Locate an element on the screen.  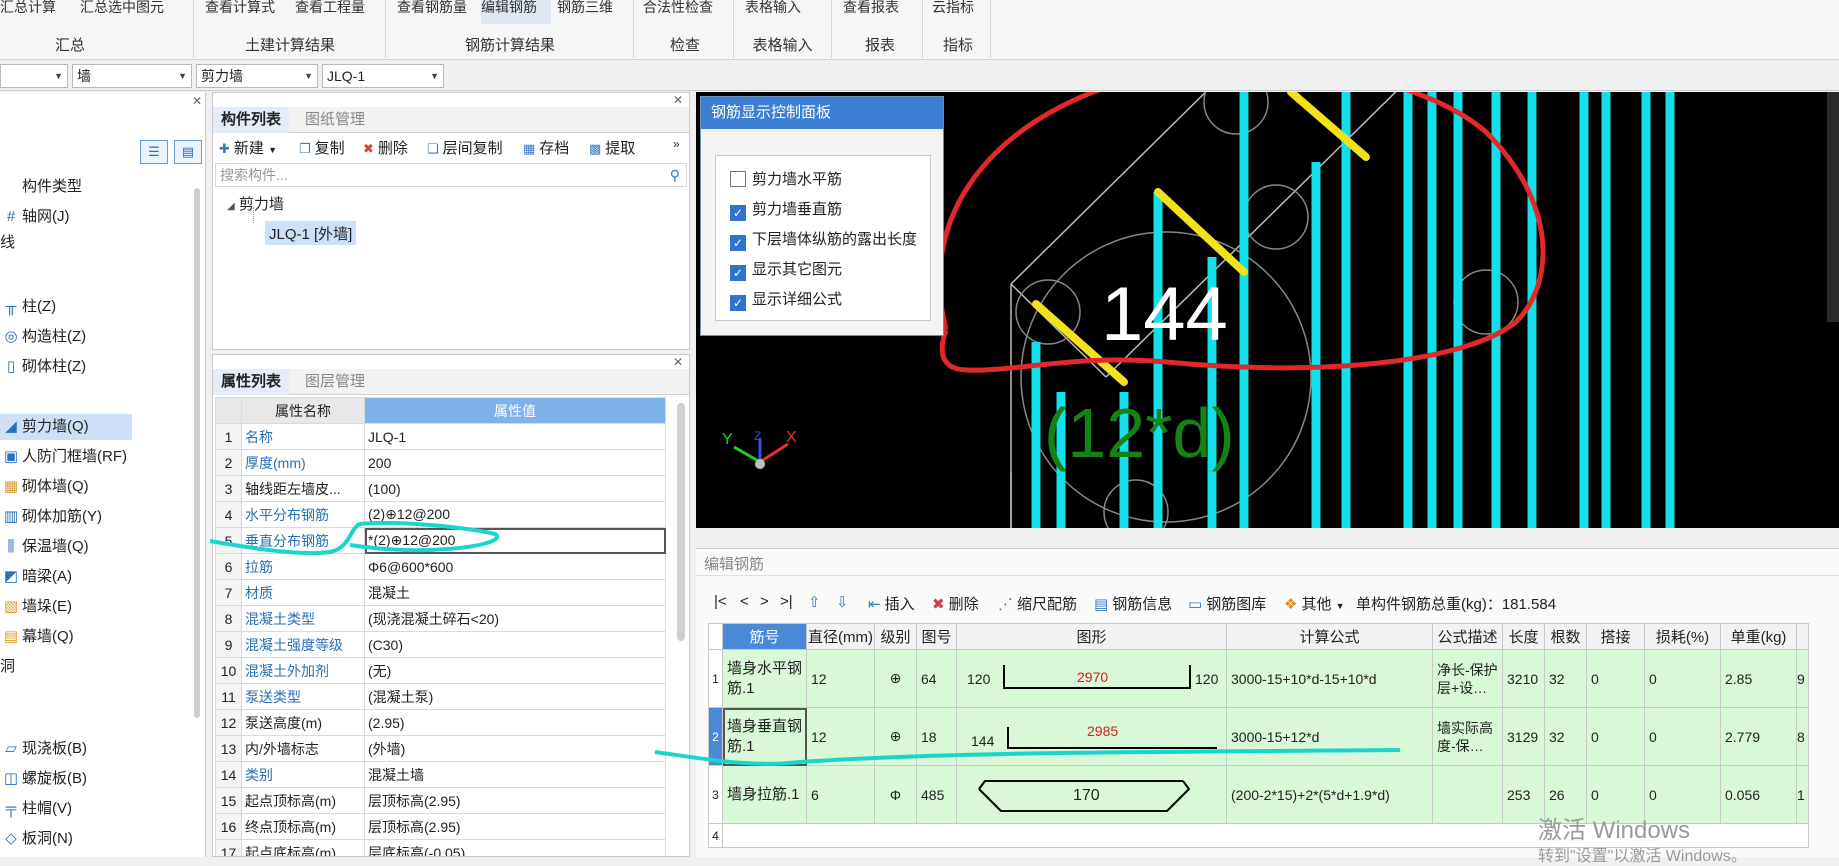
nav-first-button: |< is located at coordinates (720, 601).